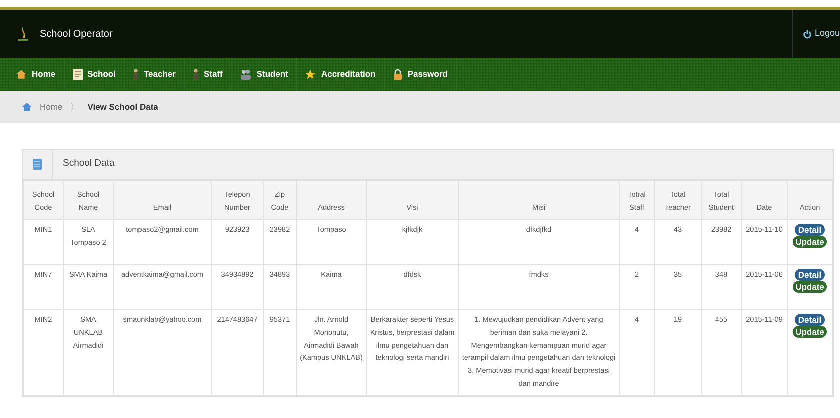 This screenshot has width=840, height=418. Describe the element at coordinates (310, 74) in the screenshot. I see `star-icon` at that location.